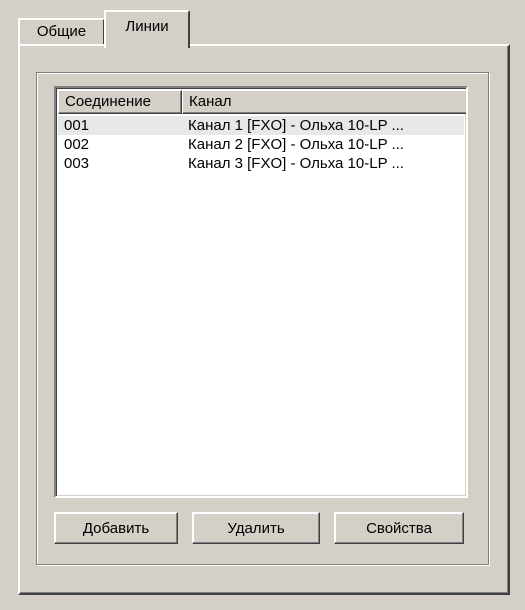  I want to click on tab-lines: Линии, so click(147, 30).